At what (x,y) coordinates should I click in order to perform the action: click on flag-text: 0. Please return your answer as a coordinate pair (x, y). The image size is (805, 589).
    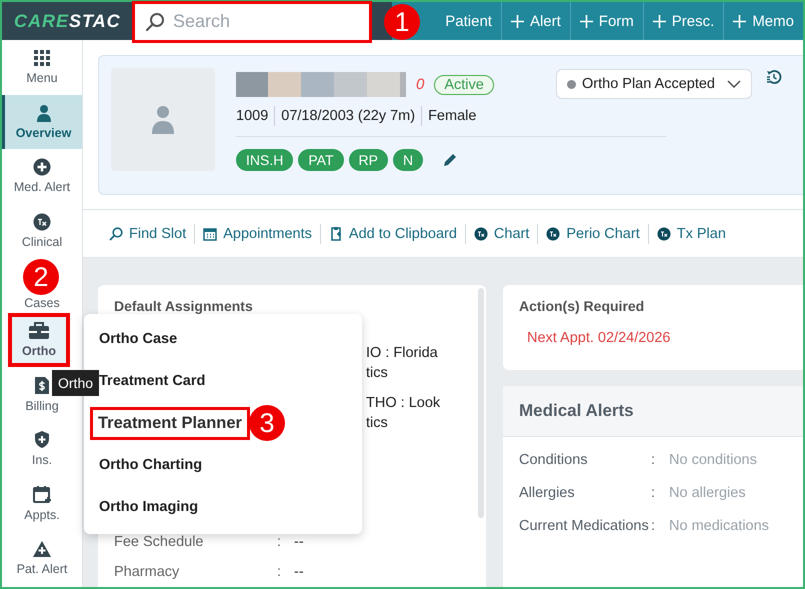
    Looking at the image, I should click on (420, 84).